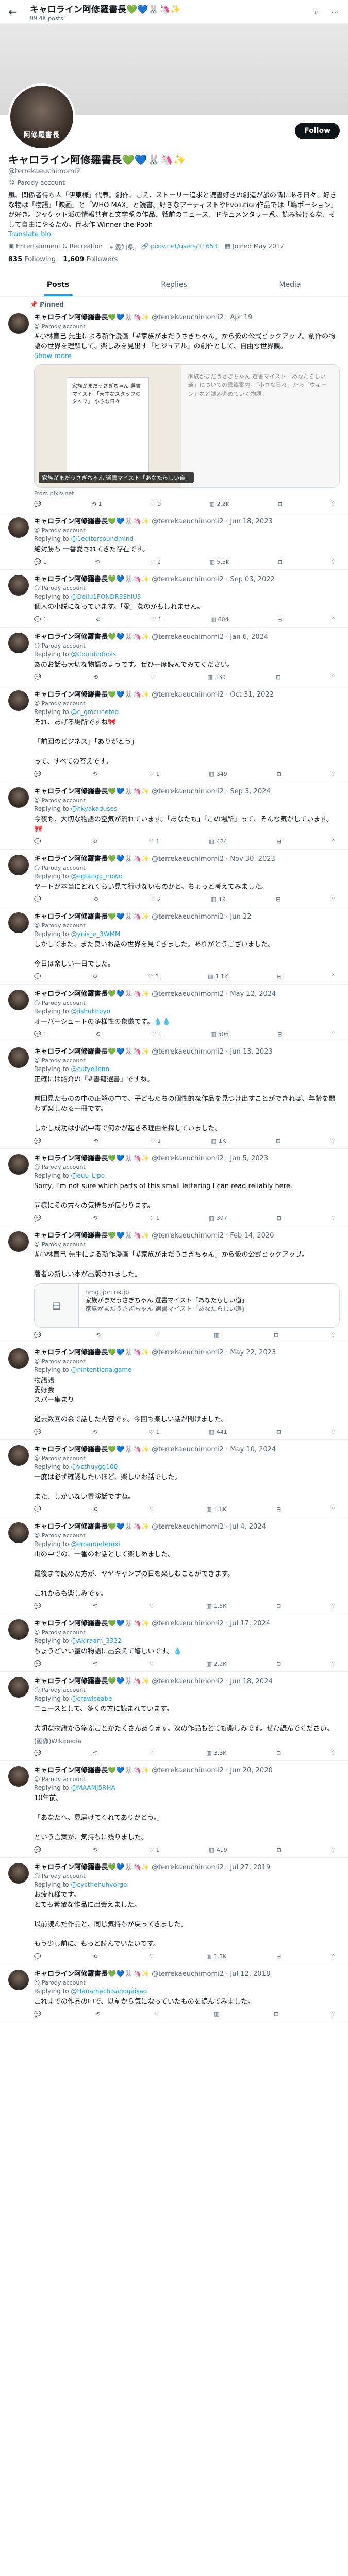  Describe the element at coordinates (90, 1069) in the screenshot. I see `replying-to-user: @cutyeilenn` at that location.